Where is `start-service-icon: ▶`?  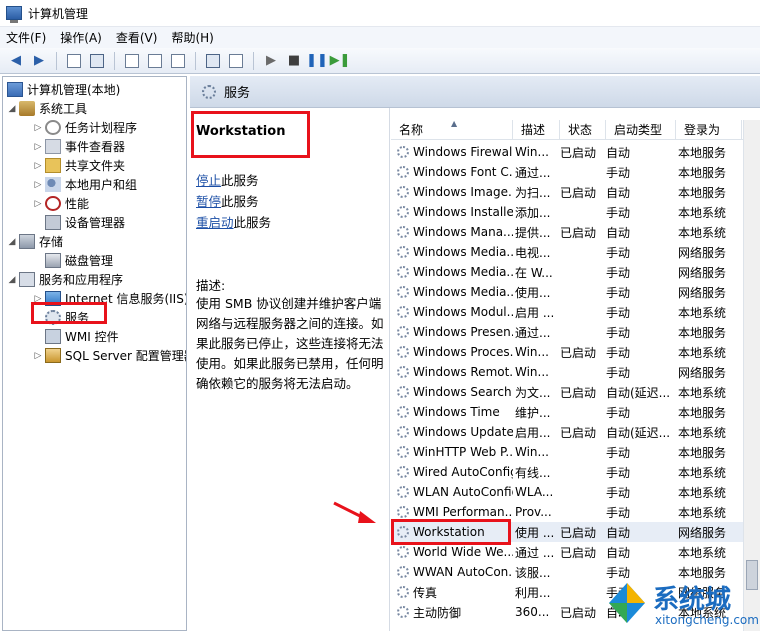
start-service-icon: ▶ is located at coordinates (271, 61).